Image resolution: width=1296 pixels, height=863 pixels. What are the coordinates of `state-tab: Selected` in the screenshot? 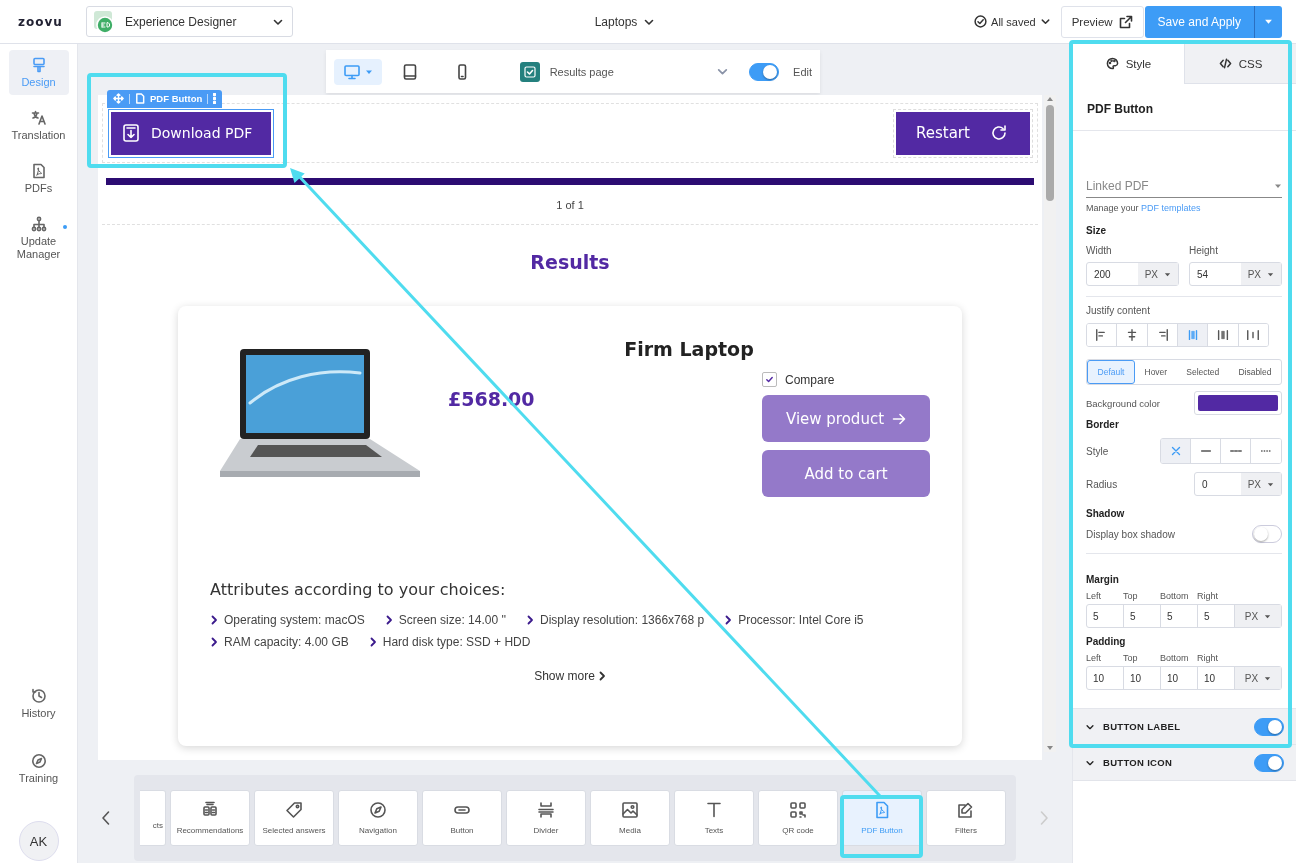 It's located at (1202, 372).